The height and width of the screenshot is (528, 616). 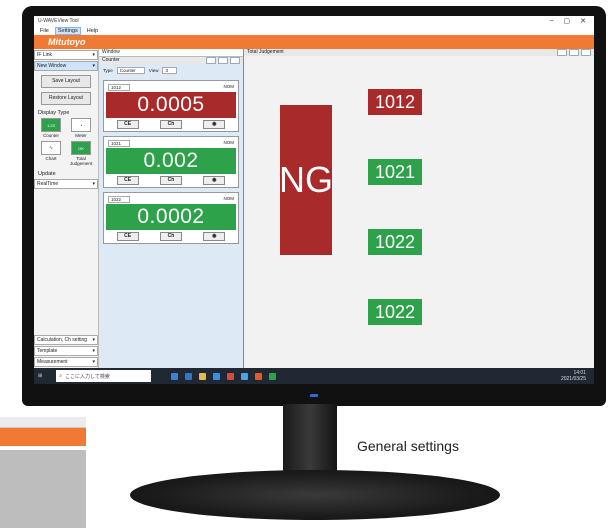 I want to click on windows-start-icon: ⊞, so click(x=40, y=376).